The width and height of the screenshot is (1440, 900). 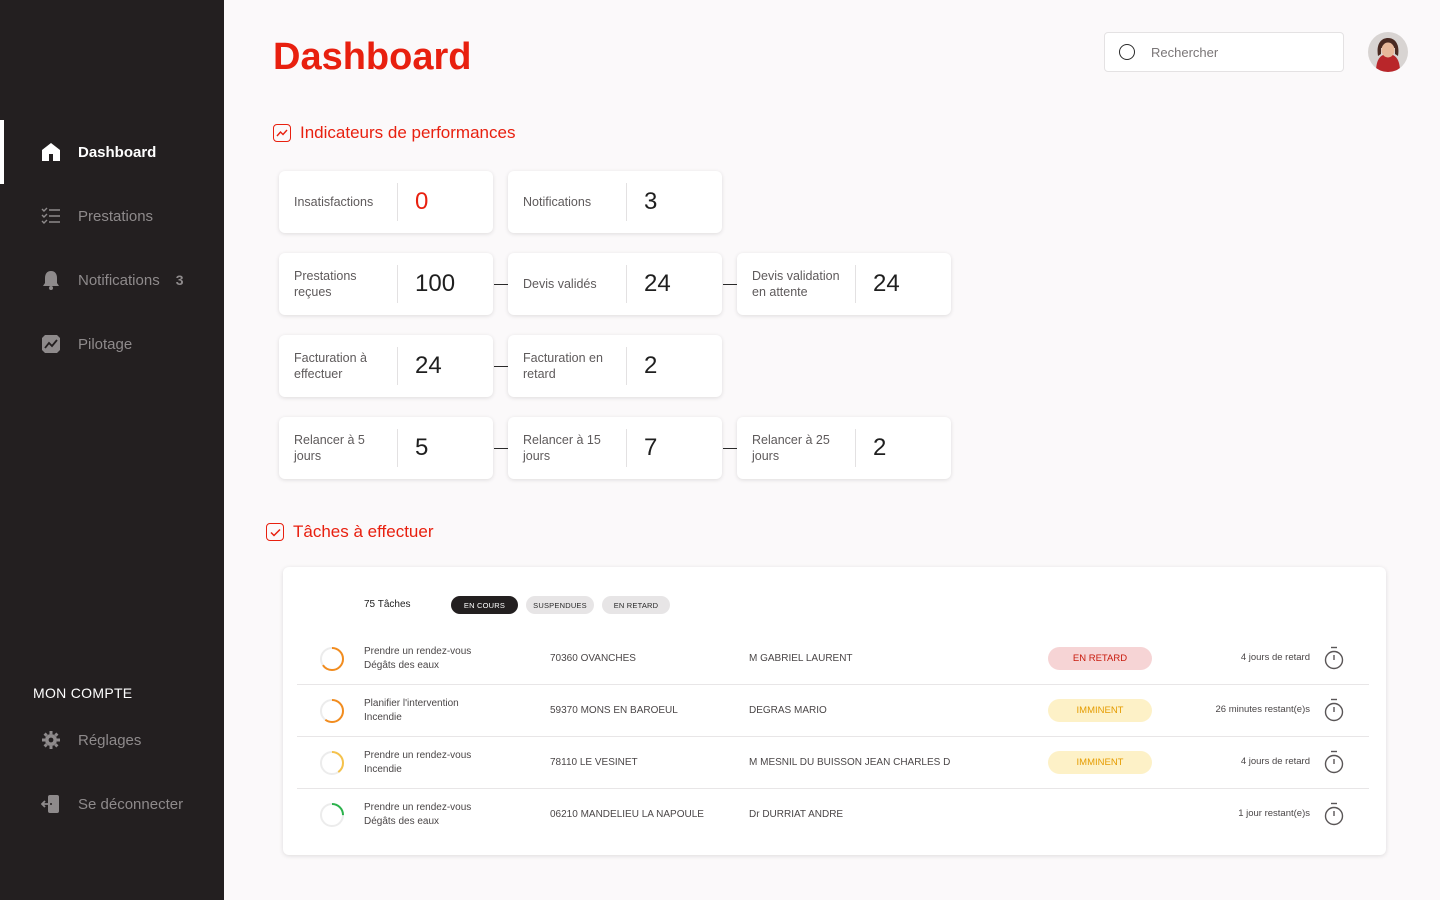 What do you see at coordinates (51, 152) in the screenshot?
I see `home-icon` at bounding box center [51, 152].